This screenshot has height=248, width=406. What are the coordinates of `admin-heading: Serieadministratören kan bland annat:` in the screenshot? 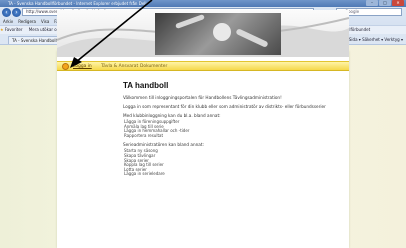 It's located at (163, 145).